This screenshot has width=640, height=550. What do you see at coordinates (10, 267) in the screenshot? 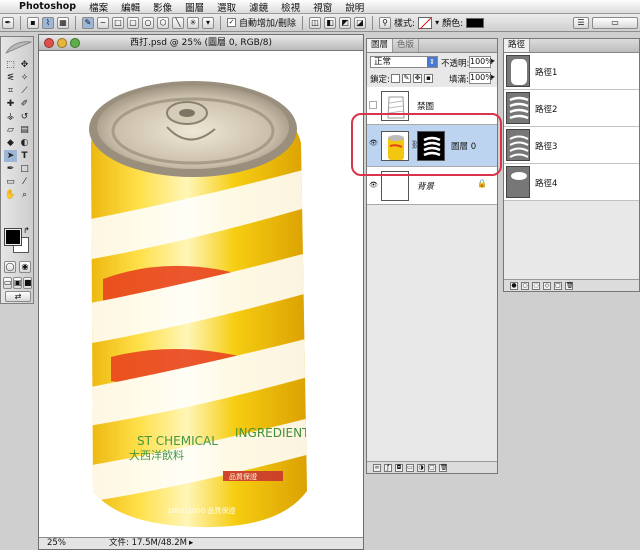
I see `standard-mode-icon: ◯` at bounding box center [10, 267].